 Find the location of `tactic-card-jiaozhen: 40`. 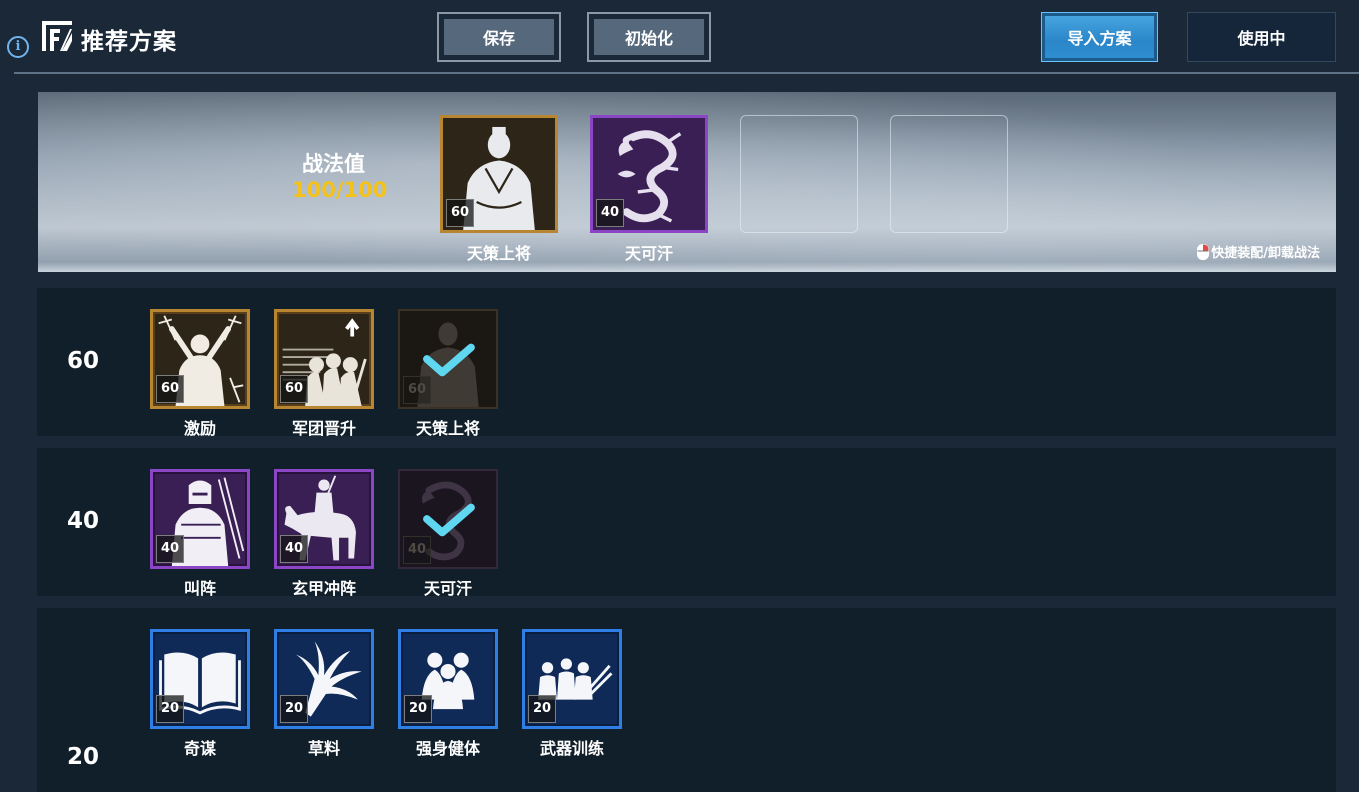

tactic-card-jiaozhen: 40 is located at coordinates (200, 519).